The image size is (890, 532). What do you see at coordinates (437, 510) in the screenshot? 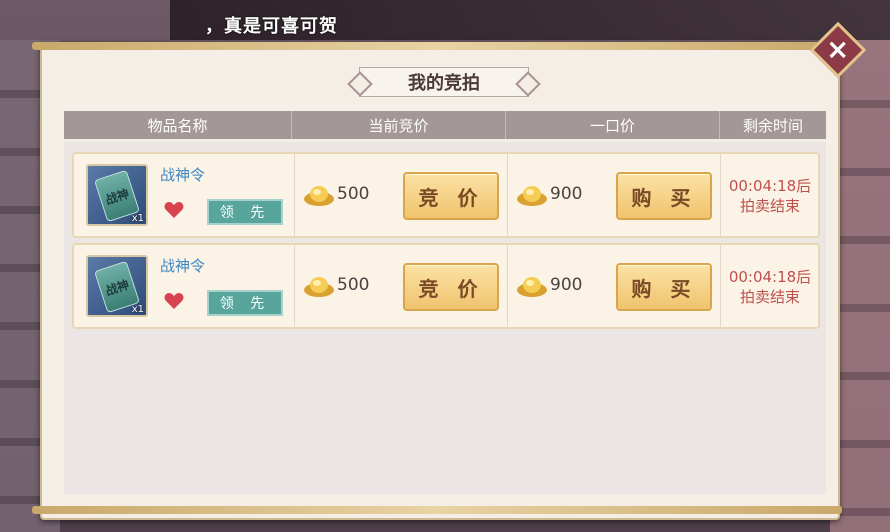
I see `panel-bottom-border` at bounding box center [437, 510].